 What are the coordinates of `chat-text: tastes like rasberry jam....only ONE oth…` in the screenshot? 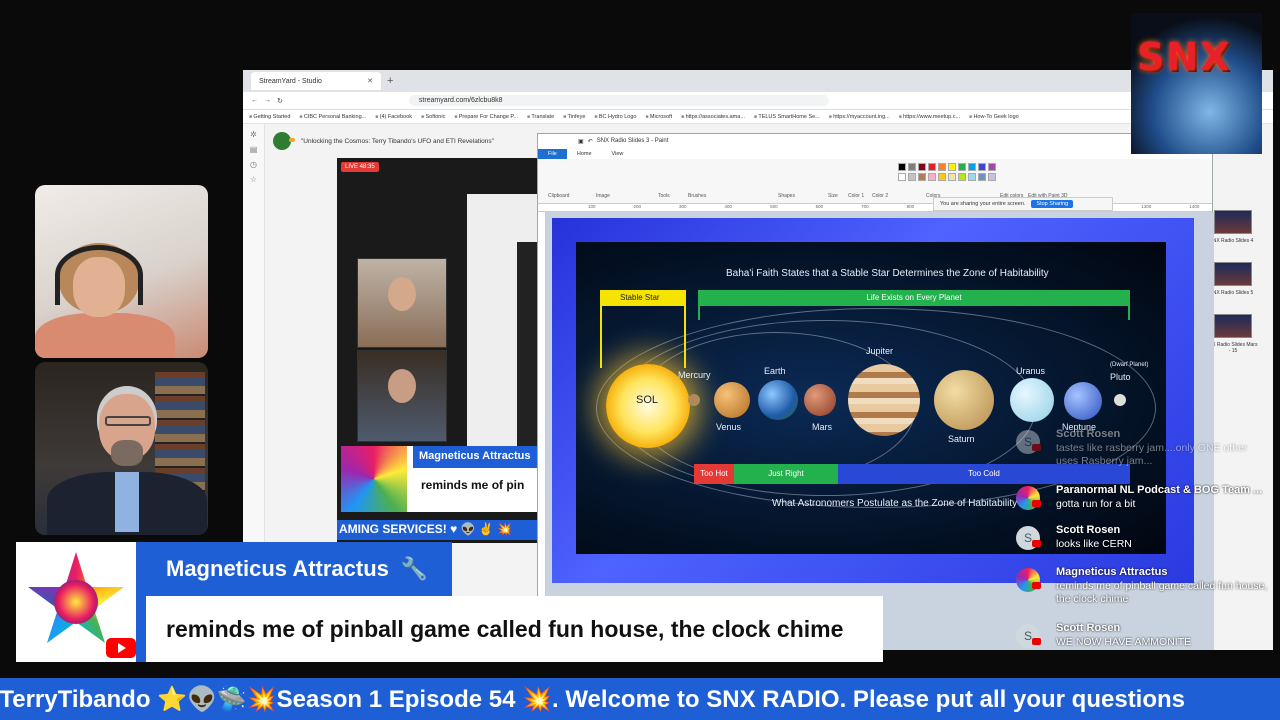 It's located at (1152, 454).